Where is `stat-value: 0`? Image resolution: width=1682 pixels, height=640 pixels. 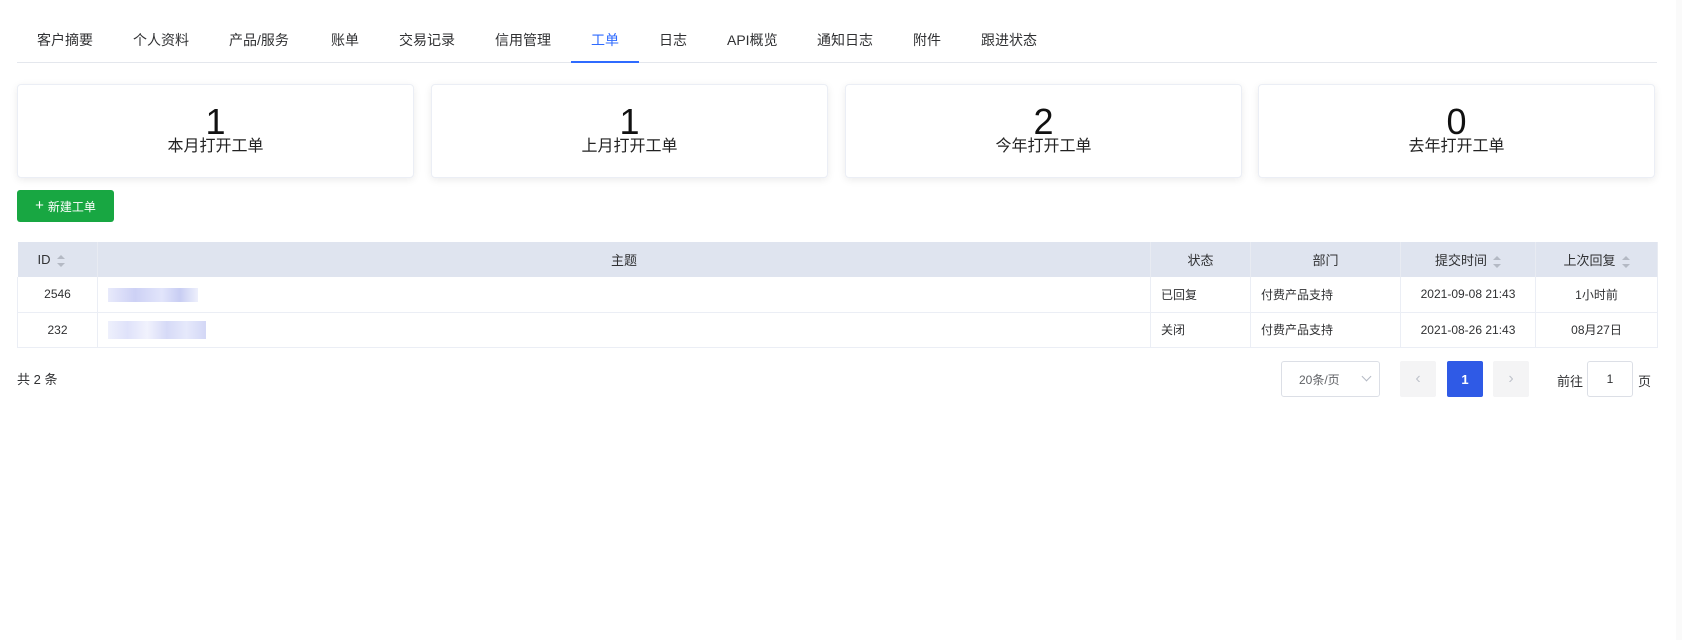
stat-value: 0 is located at coordinates (1456, 121).